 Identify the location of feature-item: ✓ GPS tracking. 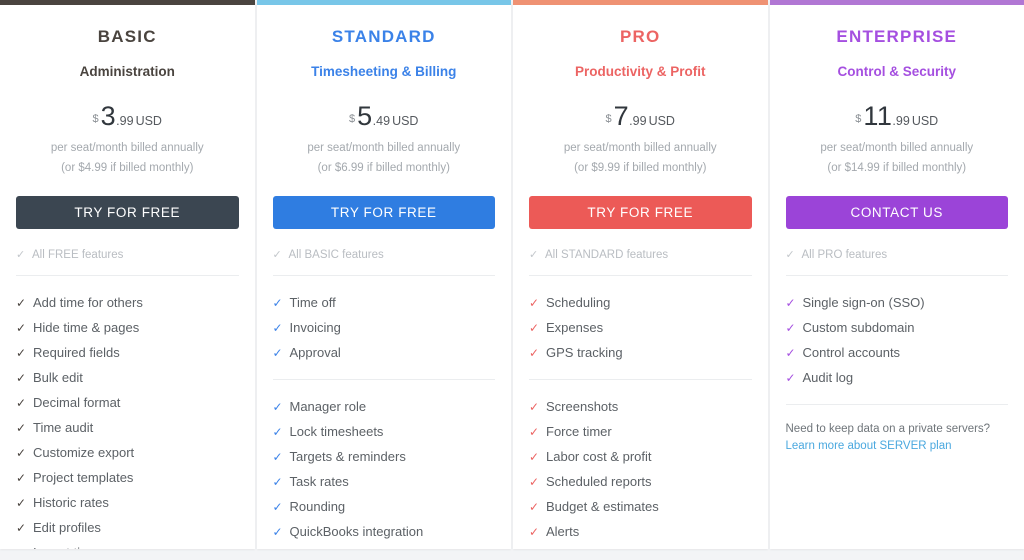
(640, 352).